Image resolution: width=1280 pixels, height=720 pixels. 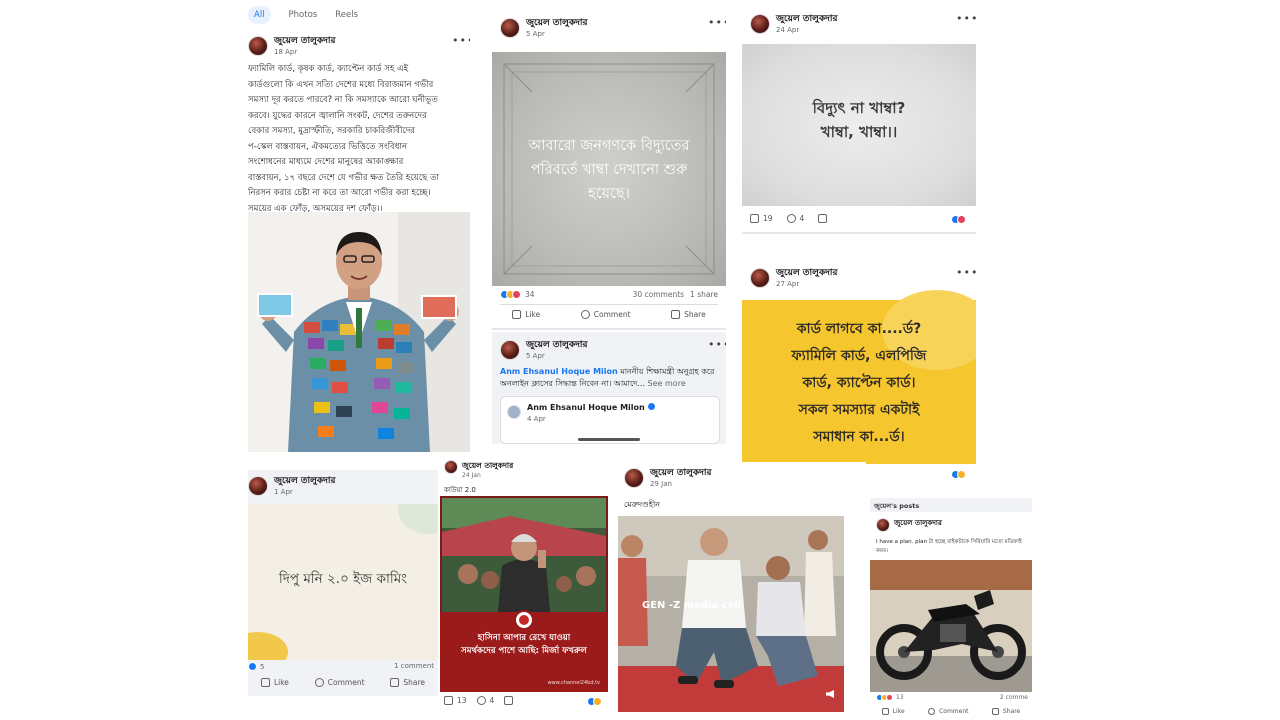 What do you see at coordinates (304, 52) in the screenshot?
I see `post-date: 18 Apr` at bounding box center [304, 52].